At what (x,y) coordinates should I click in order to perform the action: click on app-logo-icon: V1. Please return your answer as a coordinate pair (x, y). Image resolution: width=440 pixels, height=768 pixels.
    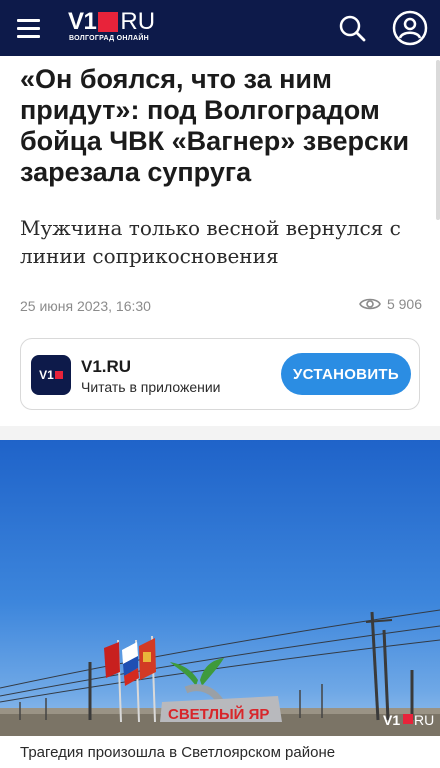
    Looking at the image, I should click on (51, 375).